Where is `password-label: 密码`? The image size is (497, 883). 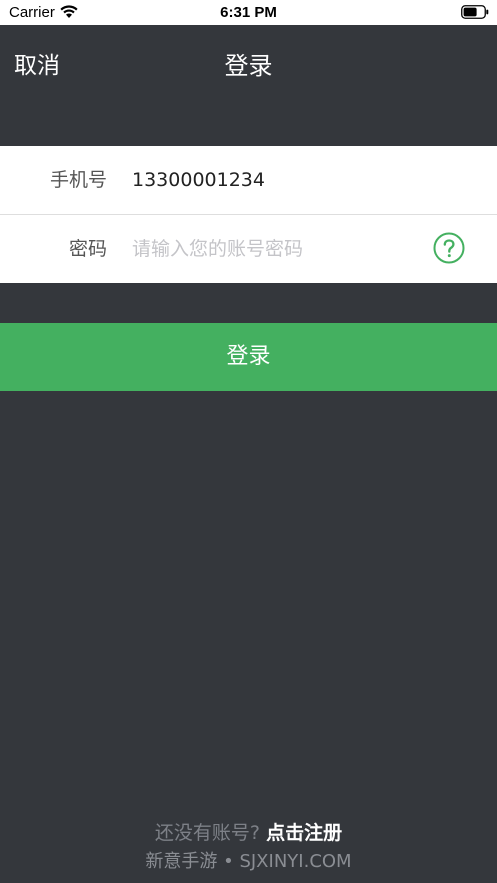
password-label: 密码 is located at coordinates (87, 249).